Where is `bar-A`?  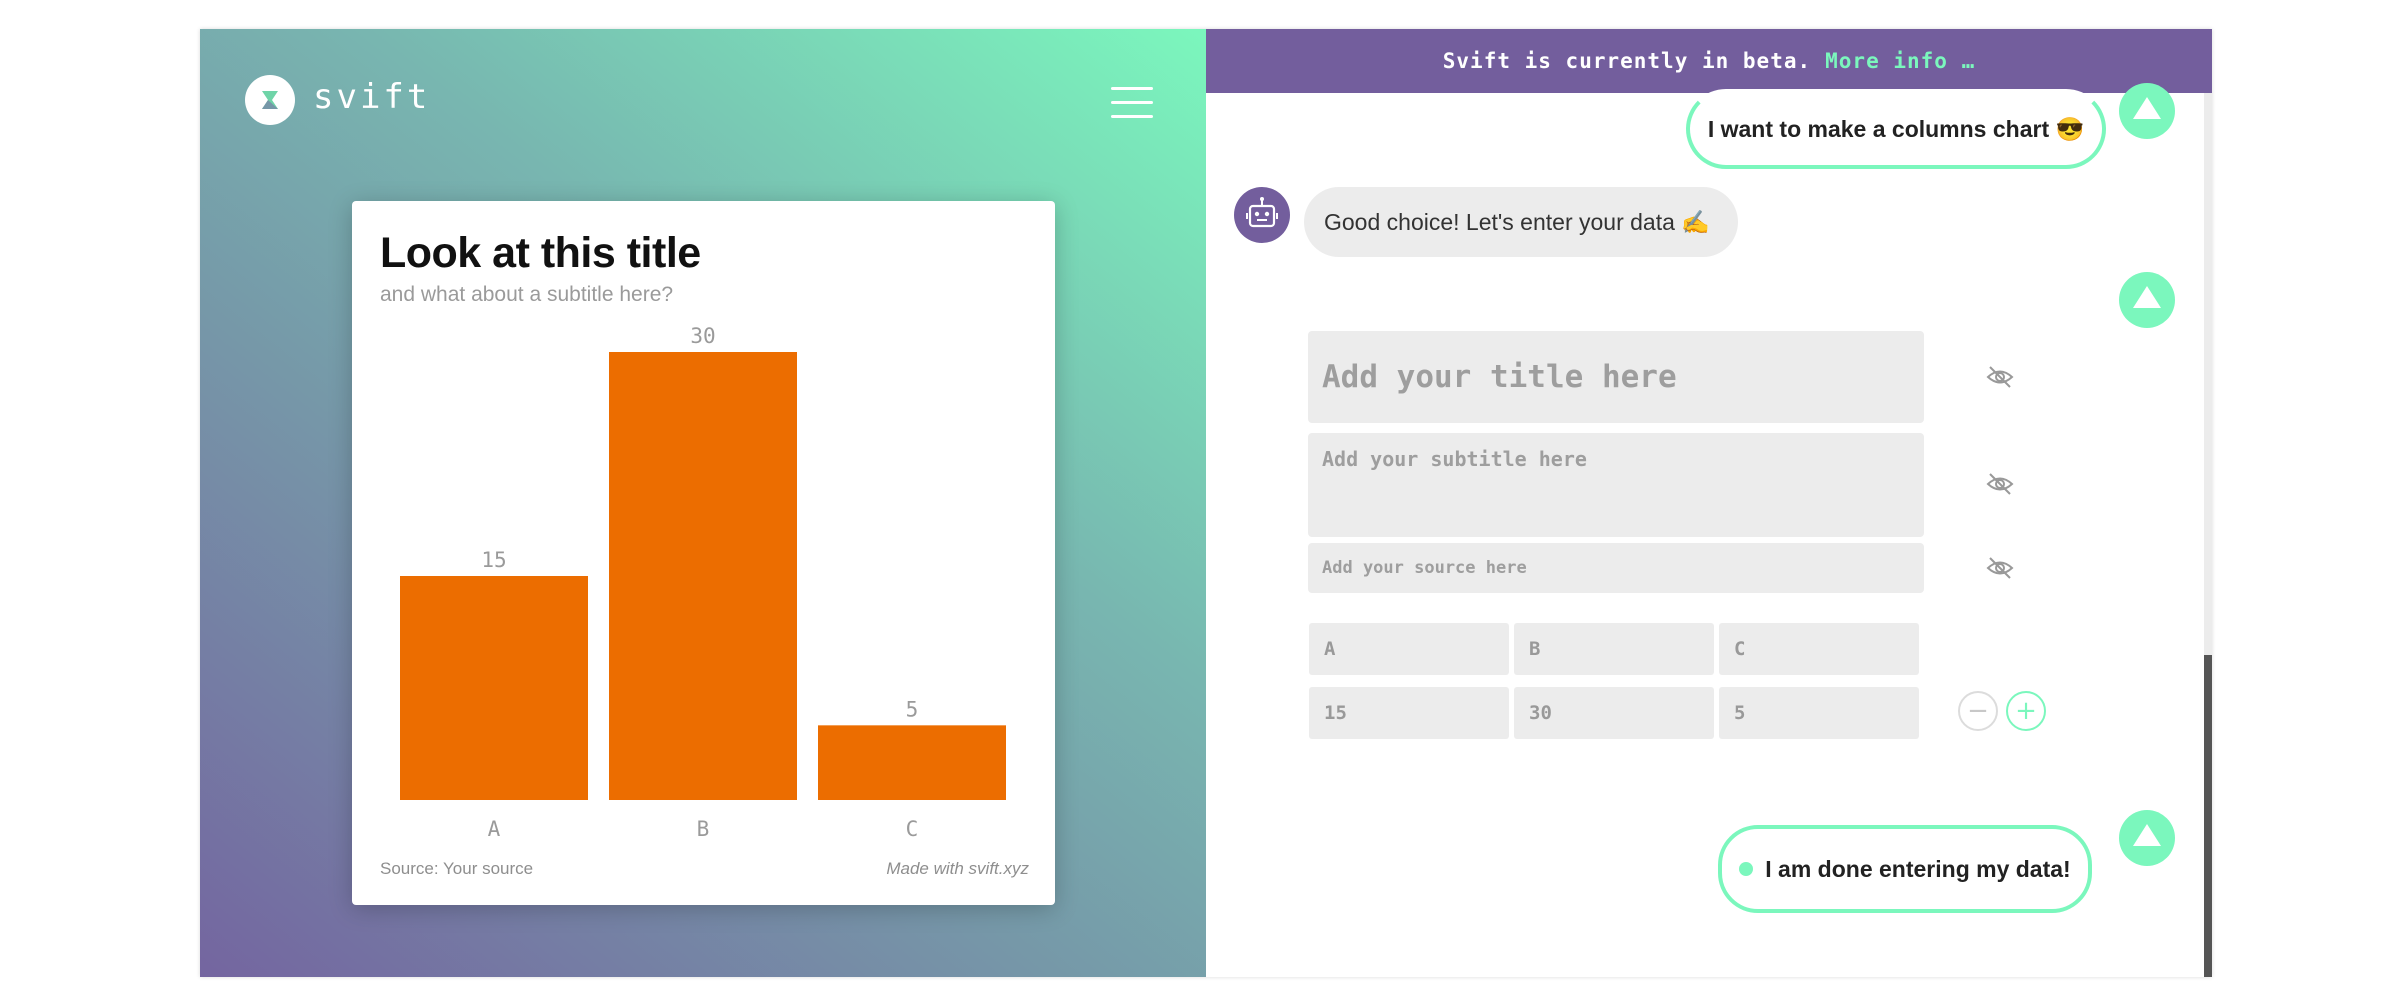 bar-A is located at coordinates (494, 688).